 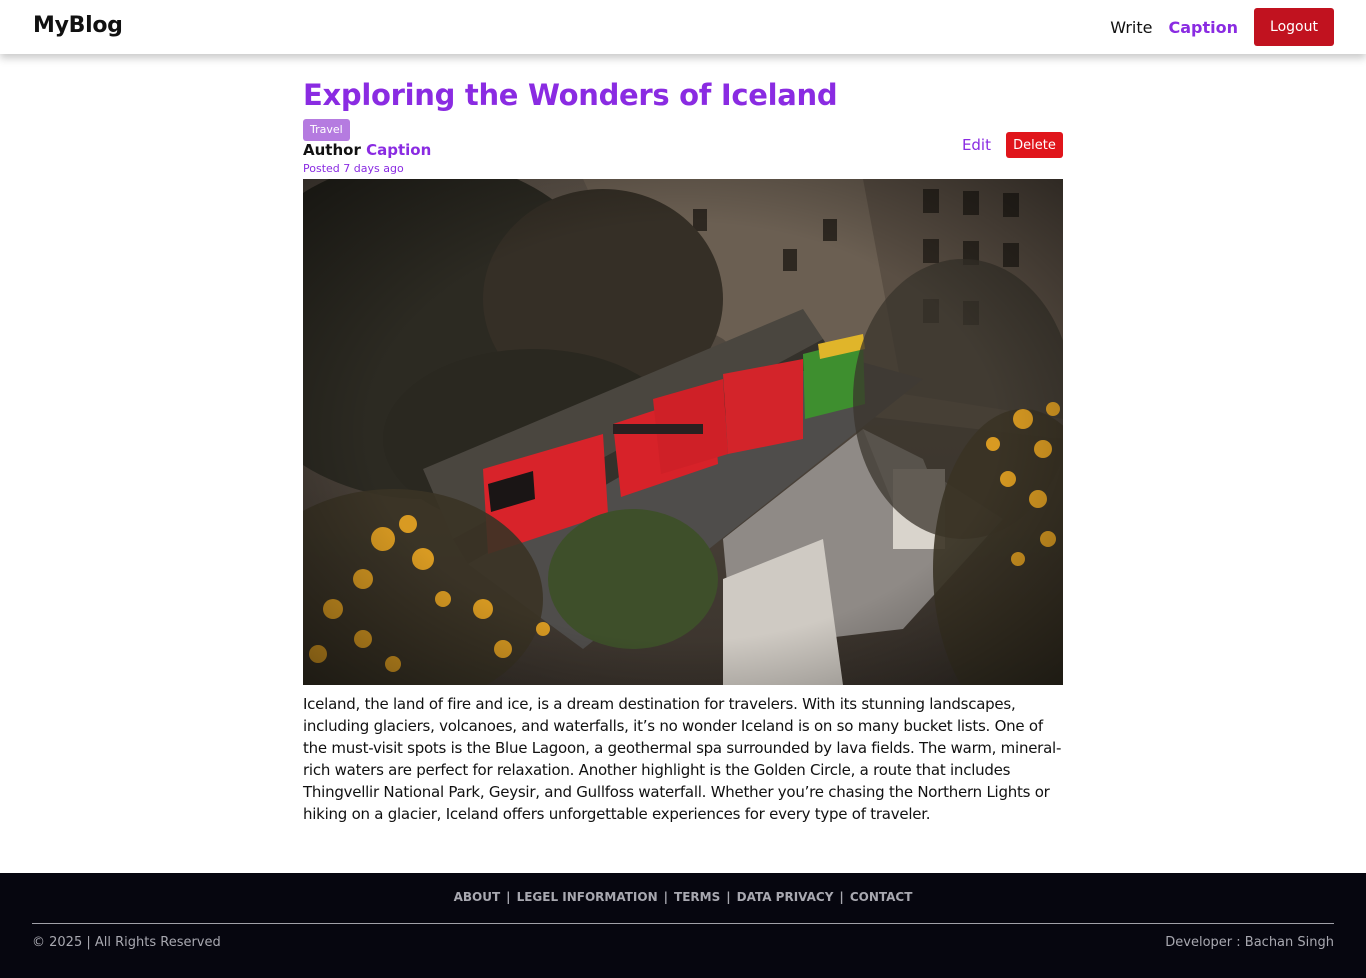 What do you see at coordinates (881, 897) in the screenshot?
I see `footer-link-contact: CONTACT` at bounding box center [881, 897].